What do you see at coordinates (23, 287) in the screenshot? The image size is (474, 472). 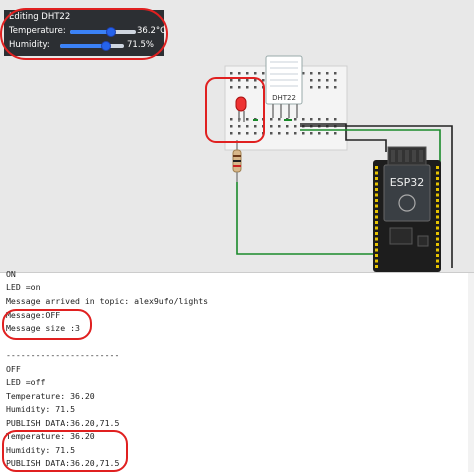 I see `terminal-line: LED =on` at bounding box center [23, 287].